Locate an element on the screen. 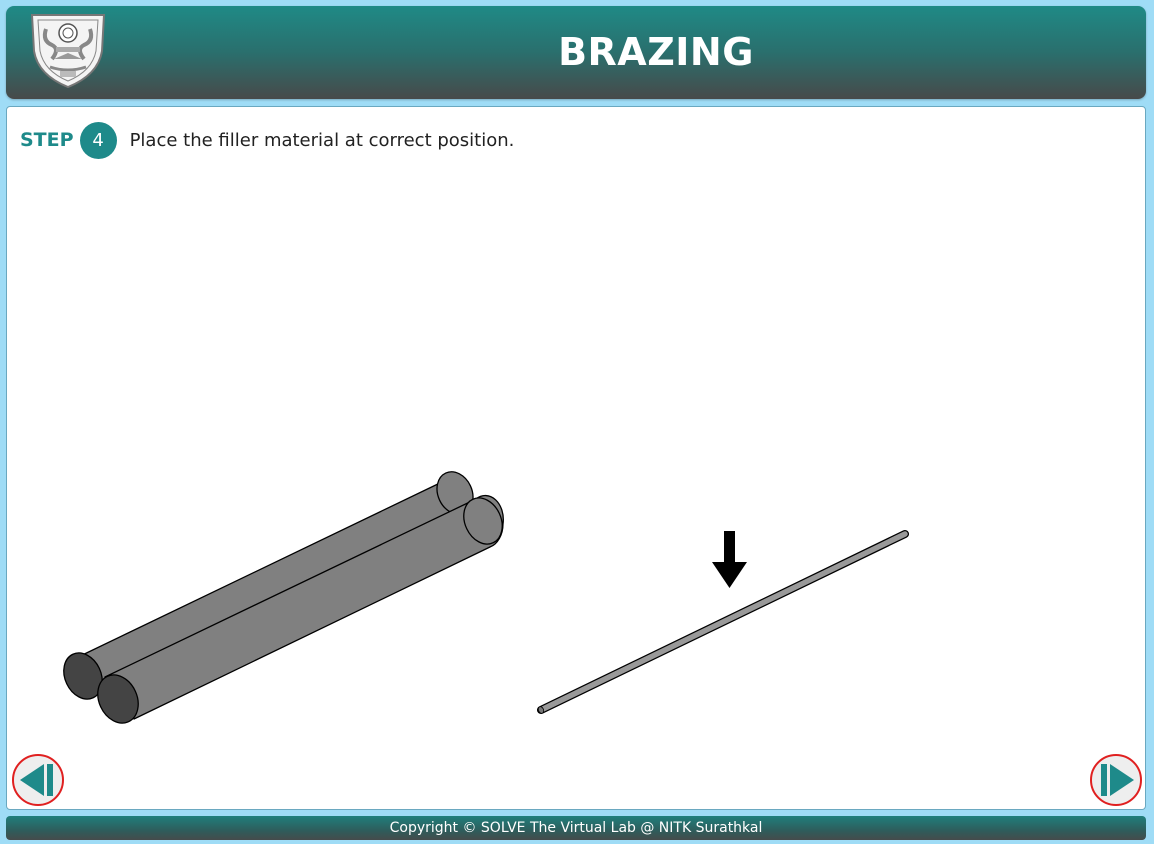  next-step-button is located at coordinates (1116, 780).